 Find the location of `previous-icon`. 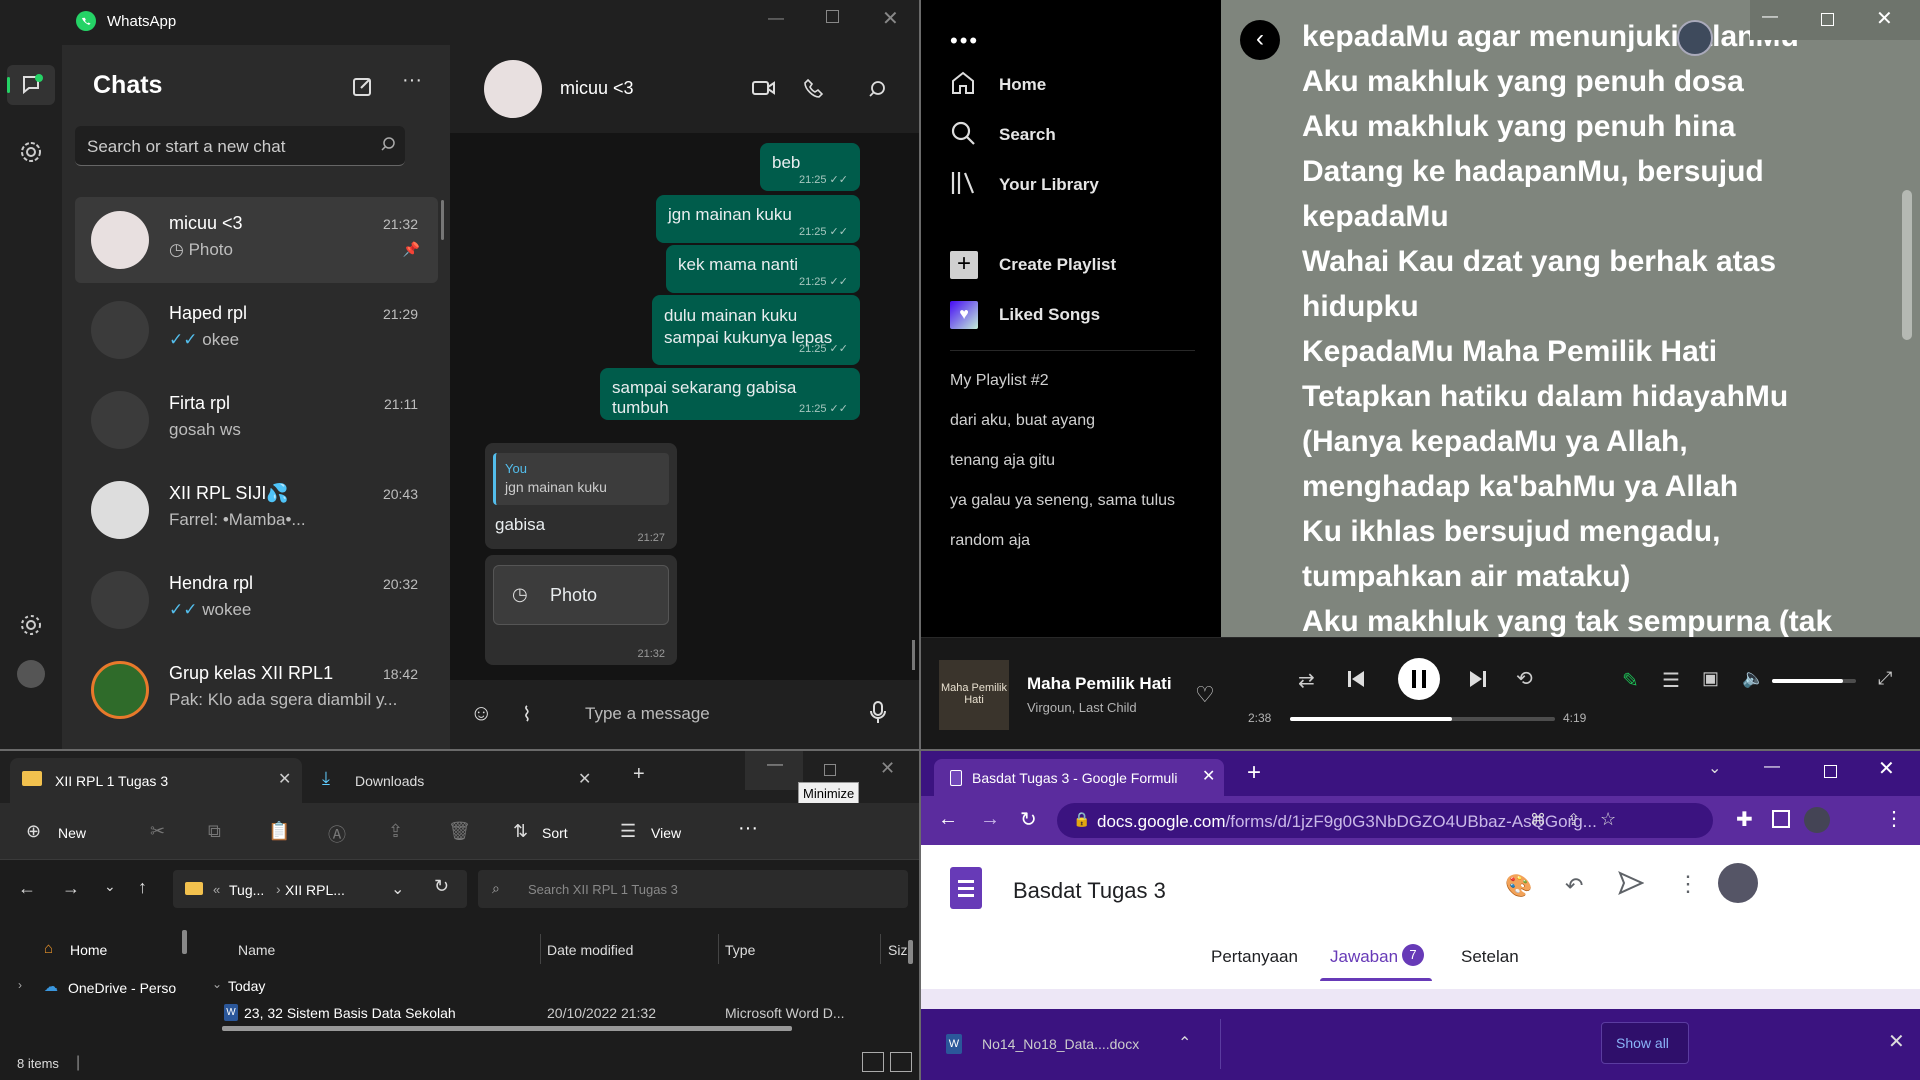

previous-icon is located at coordinates (1356, 679).